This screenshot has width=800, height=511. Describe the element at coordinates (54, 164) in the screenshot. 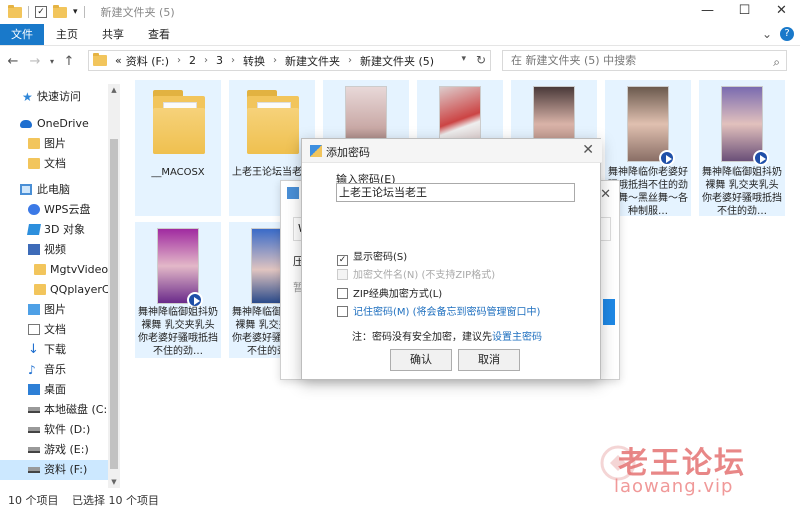

I see `sidebar-item-onedrive-documents: 文档` at that location.